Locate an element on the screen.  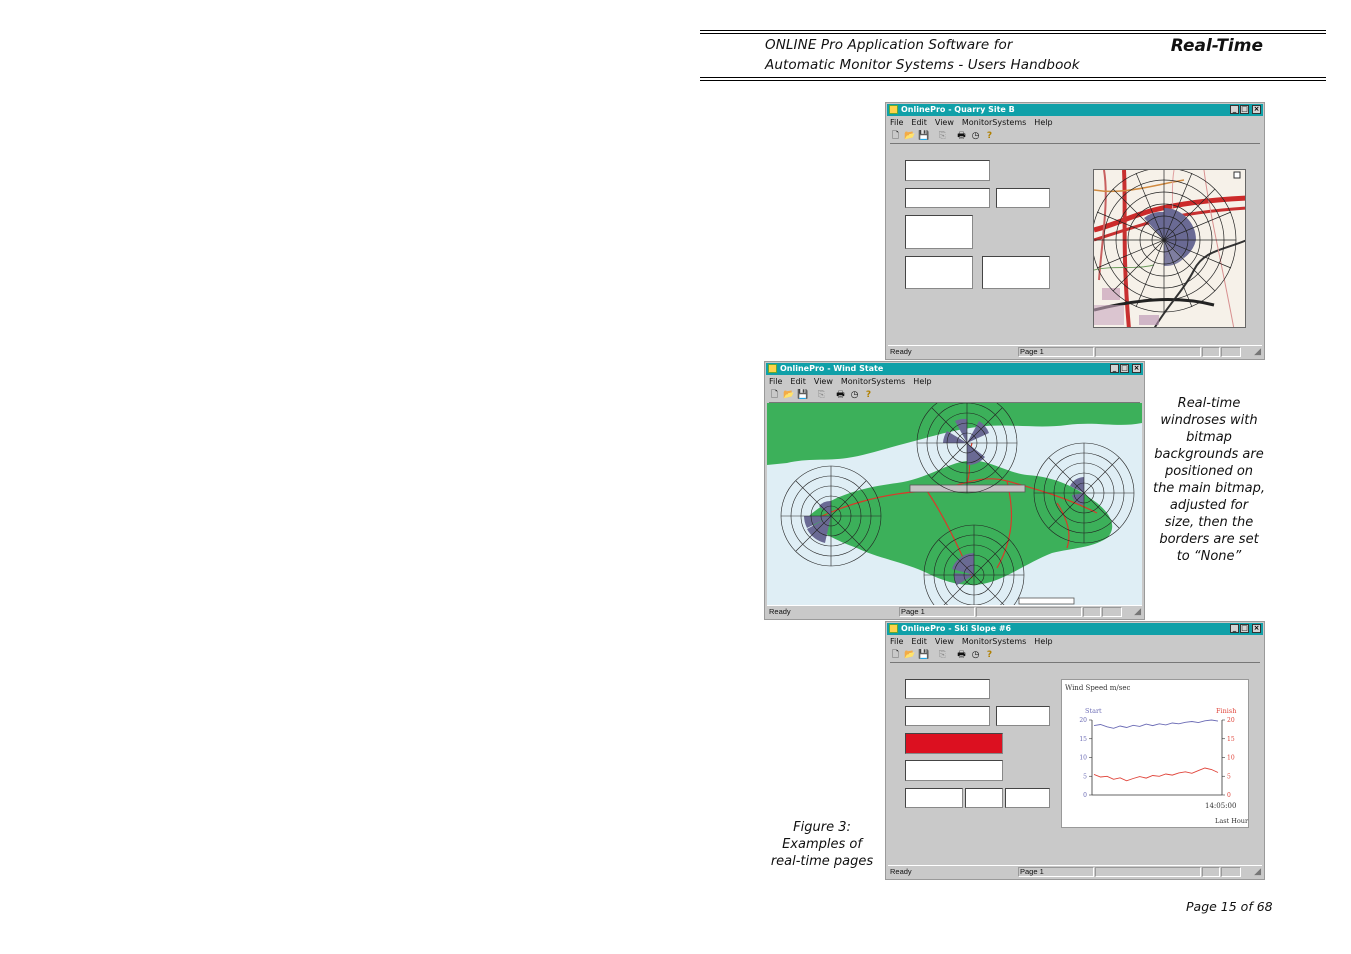
right-tick-label: 0 is located at coordinates (1229, 795).